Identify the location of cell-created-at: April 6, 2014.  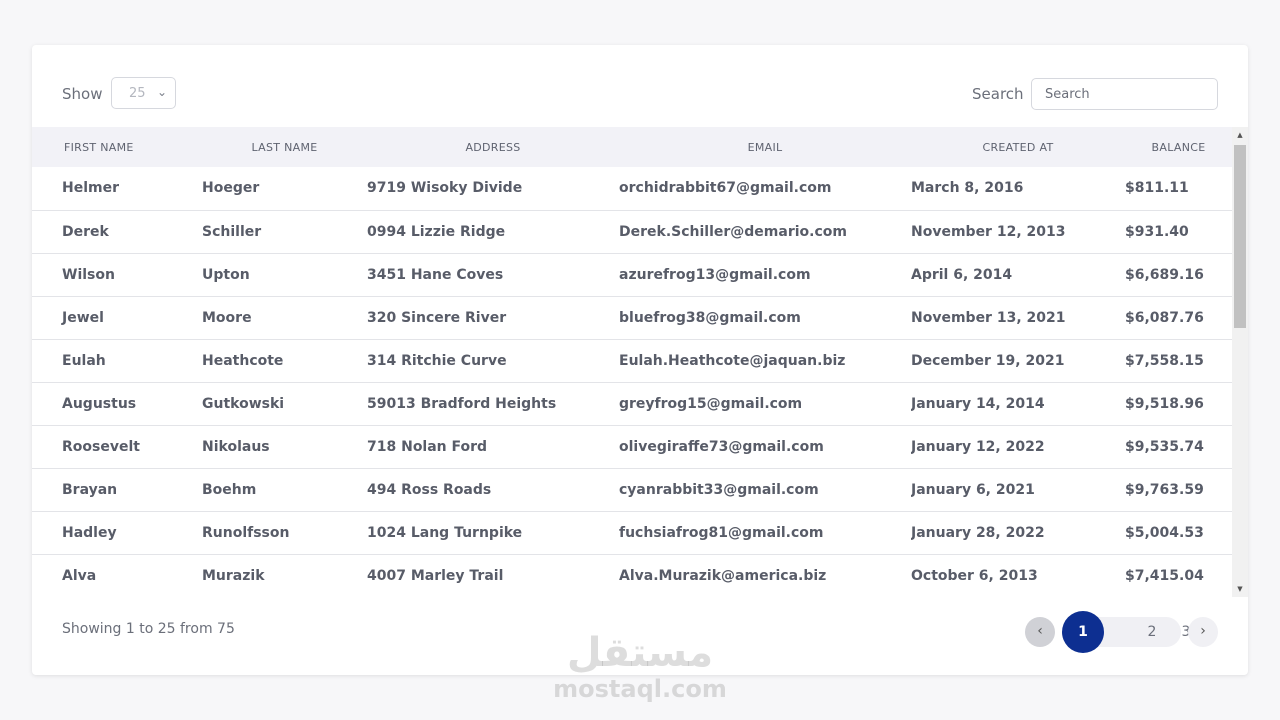
(962, 274).